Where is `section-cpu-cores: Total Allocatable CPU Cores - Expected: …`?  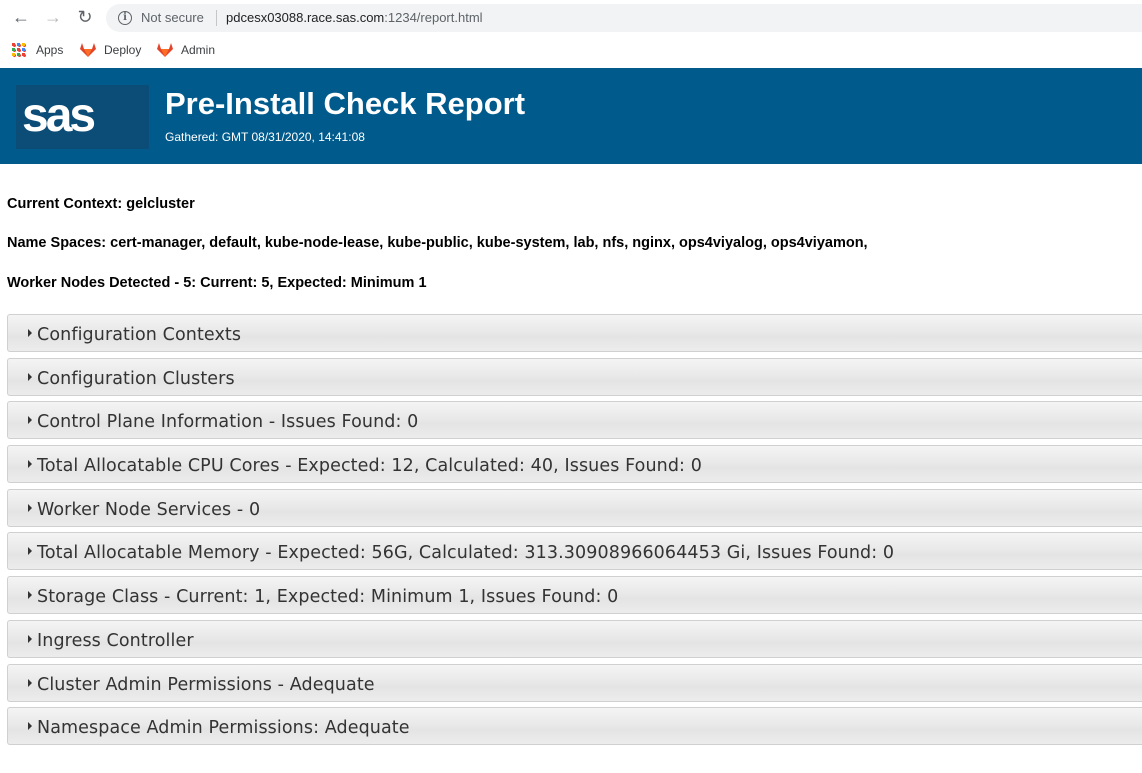
section-cpu-cores: Total Allocatable CPU Cores - Expected: … is located at coordinates (574, 464).